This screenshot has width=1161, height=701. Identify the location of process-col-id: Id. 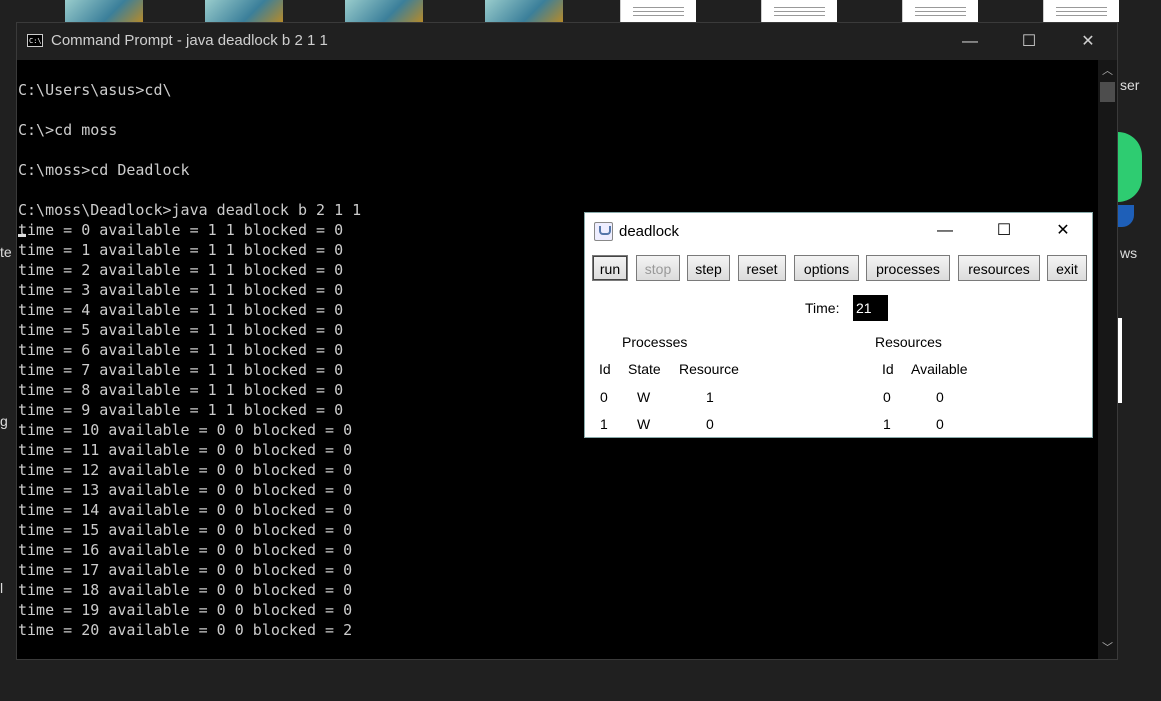
(605, 369).